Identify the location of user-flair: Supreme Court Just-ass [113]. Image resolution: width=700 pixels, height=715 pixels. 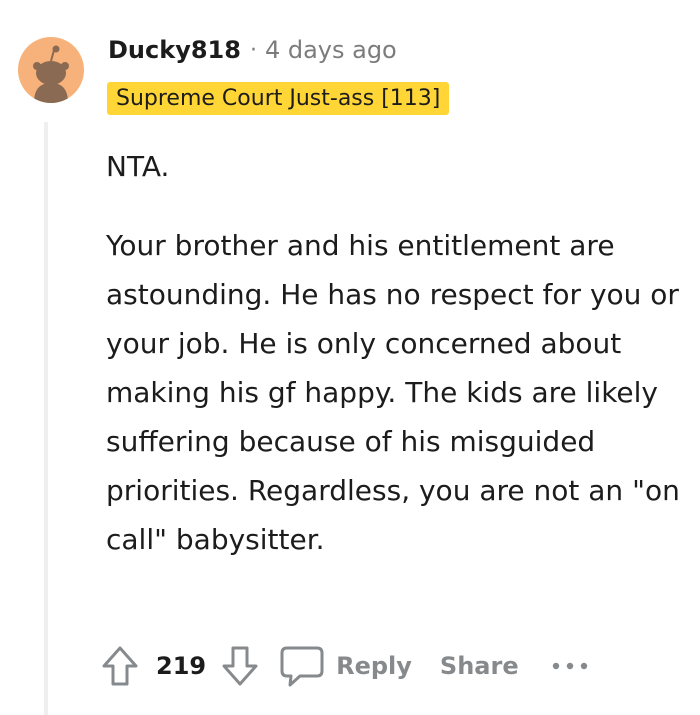
(278, 98).